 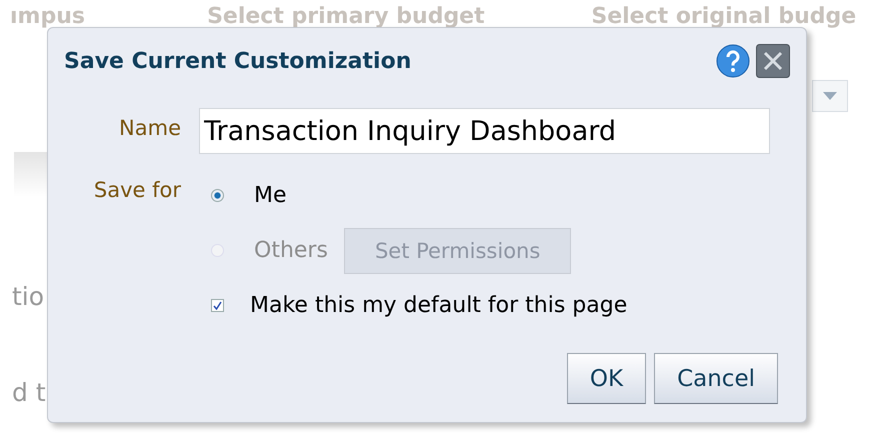 I want to click on name-field: Transaction Inquiry Dashboard, so click(x=484, y=131).